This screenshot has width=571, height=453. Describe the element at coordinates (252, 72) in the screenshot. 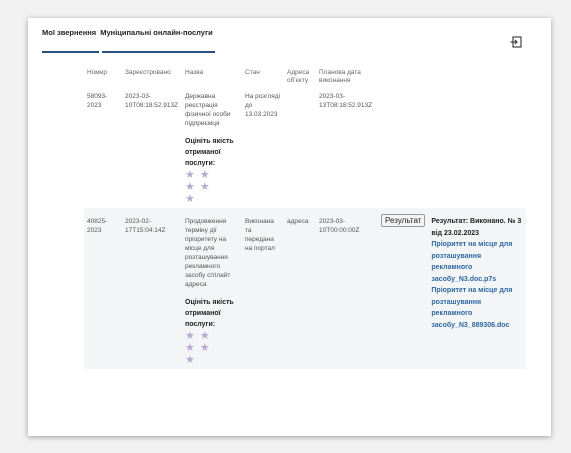

I see `column-header-status: Стан` at that location.